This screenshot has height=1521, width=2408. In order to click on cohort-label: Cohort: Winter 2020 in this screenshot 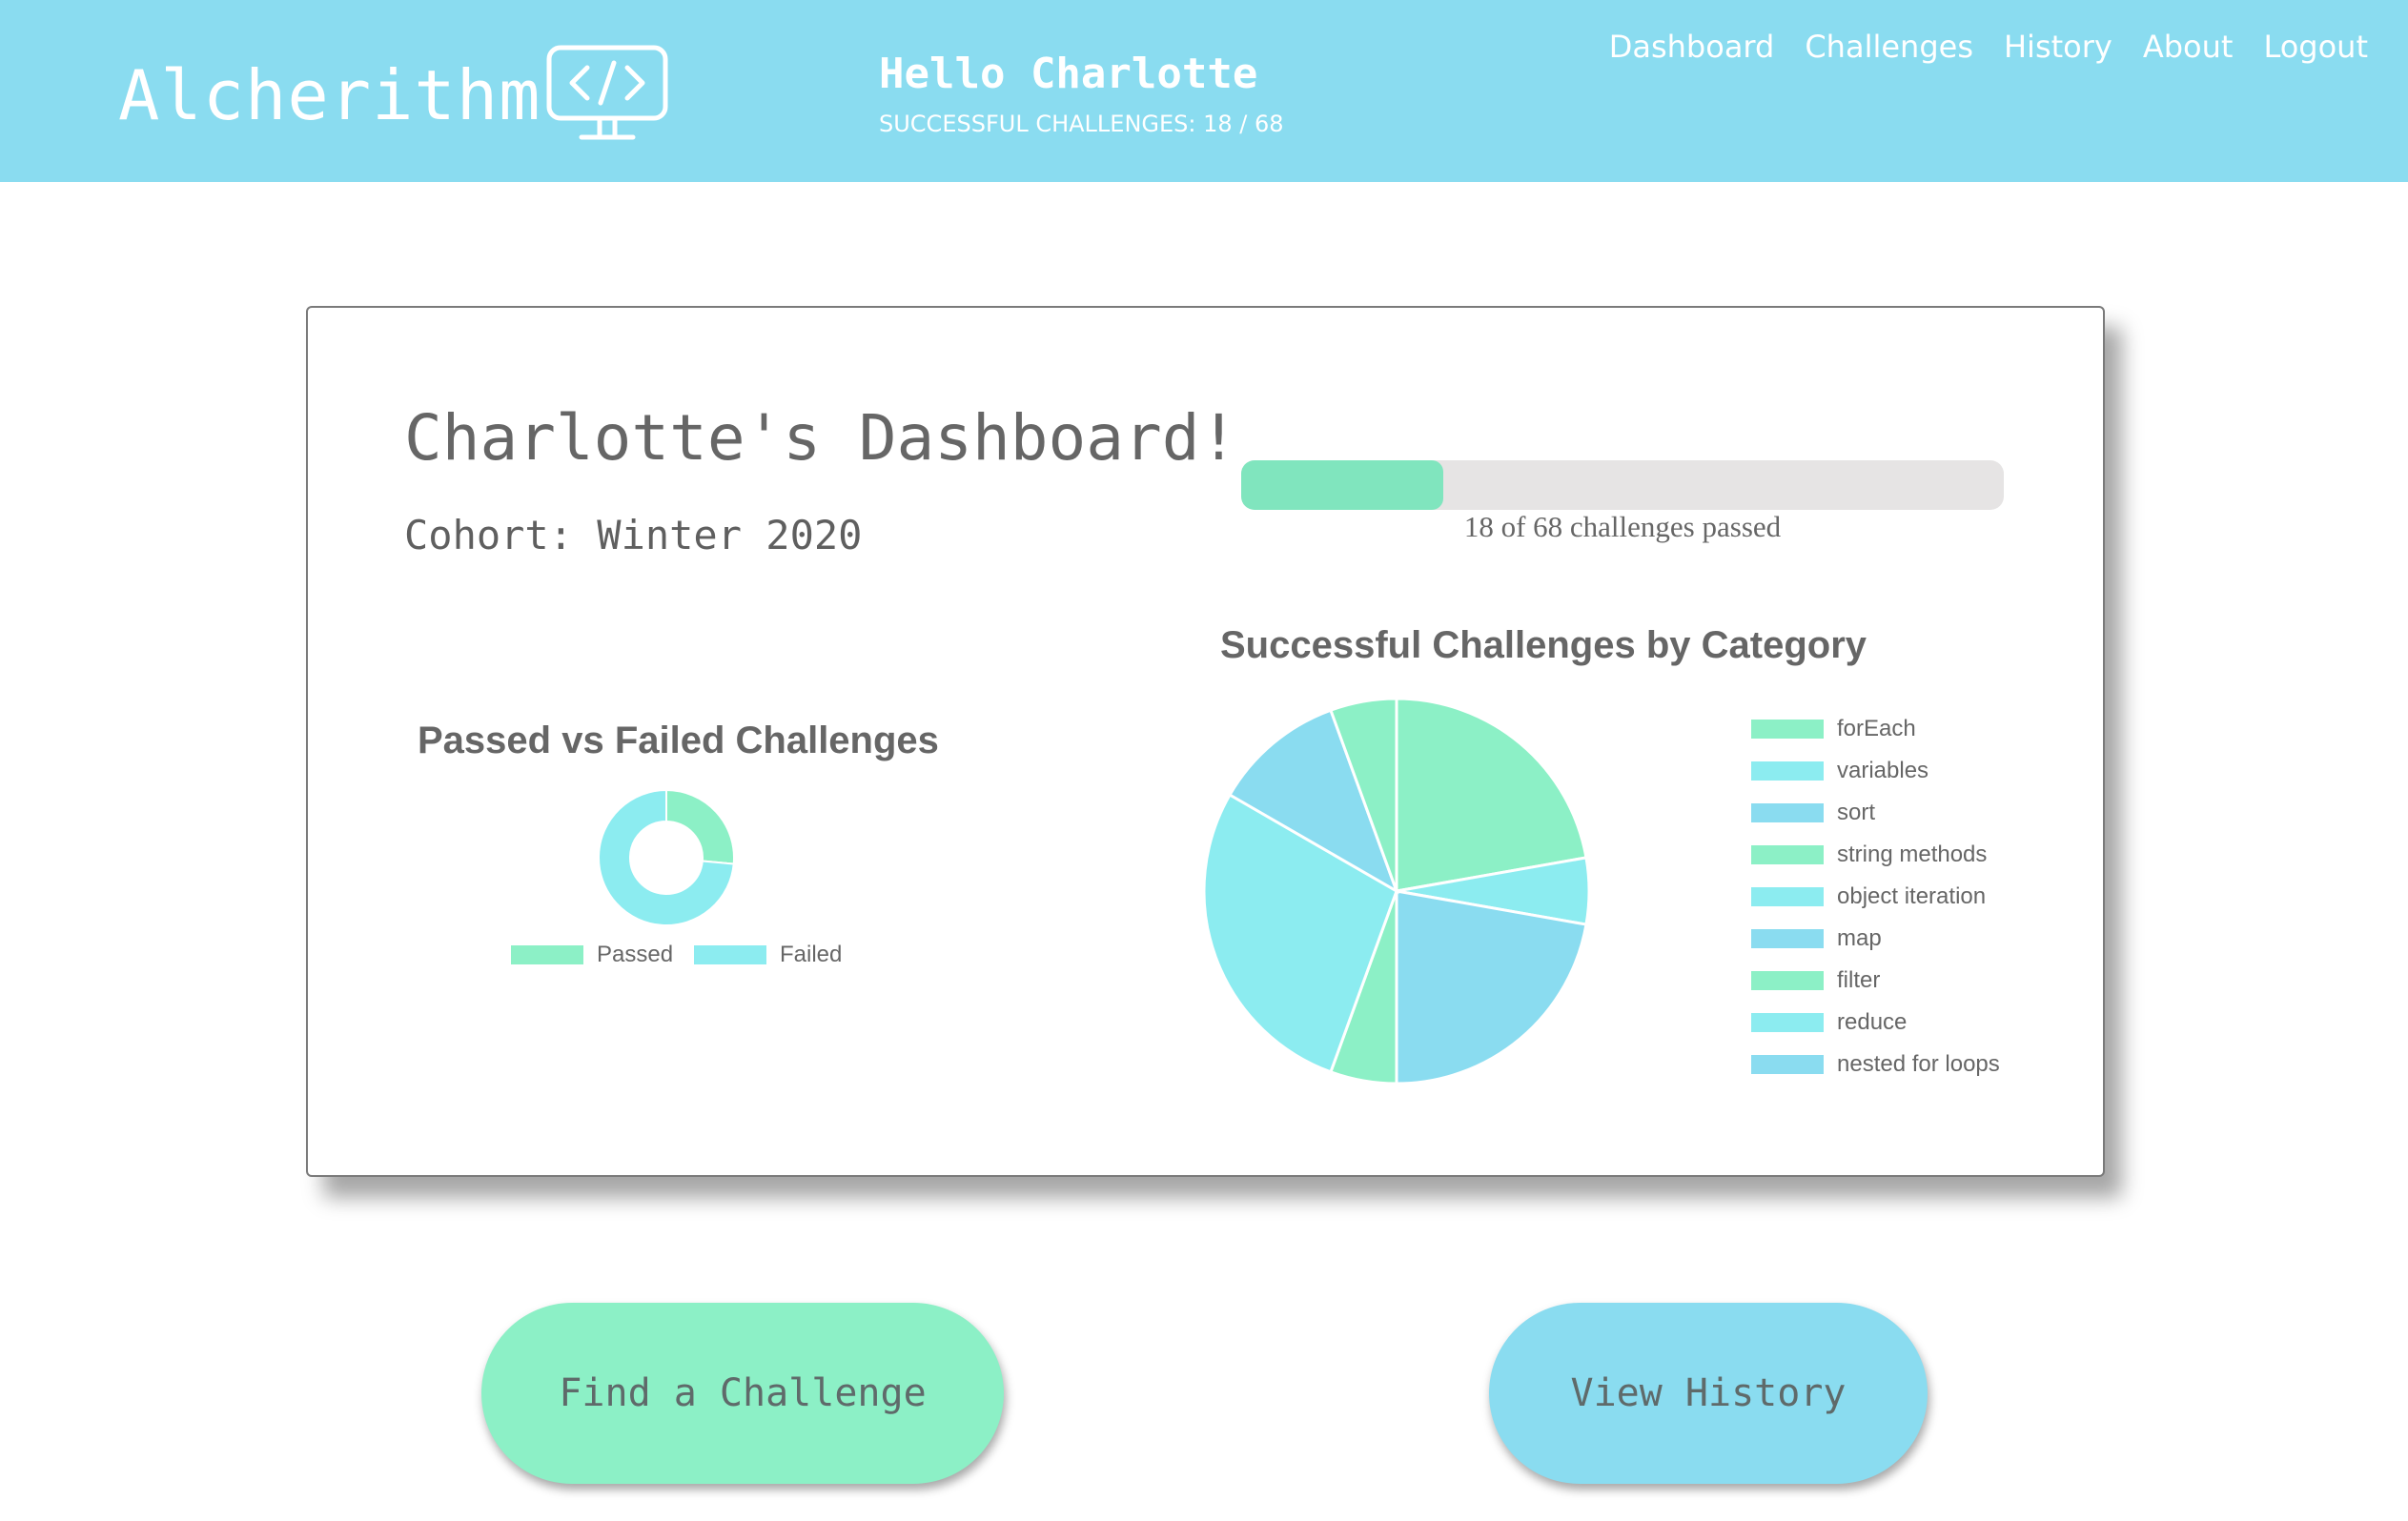, I will do `click(633, 535)`.